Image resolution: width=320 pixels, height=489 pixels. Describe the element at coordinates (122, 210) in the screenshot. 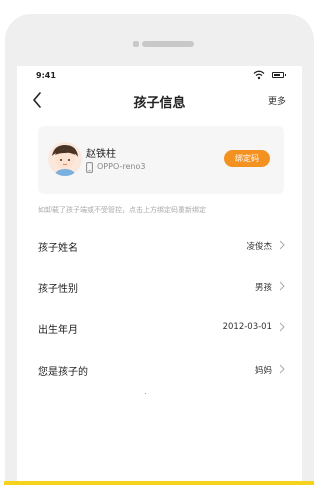

I see `rebind-hint: 如卸载了孩子端或不受管控，点击上方绑定码重新绑定` at that location.